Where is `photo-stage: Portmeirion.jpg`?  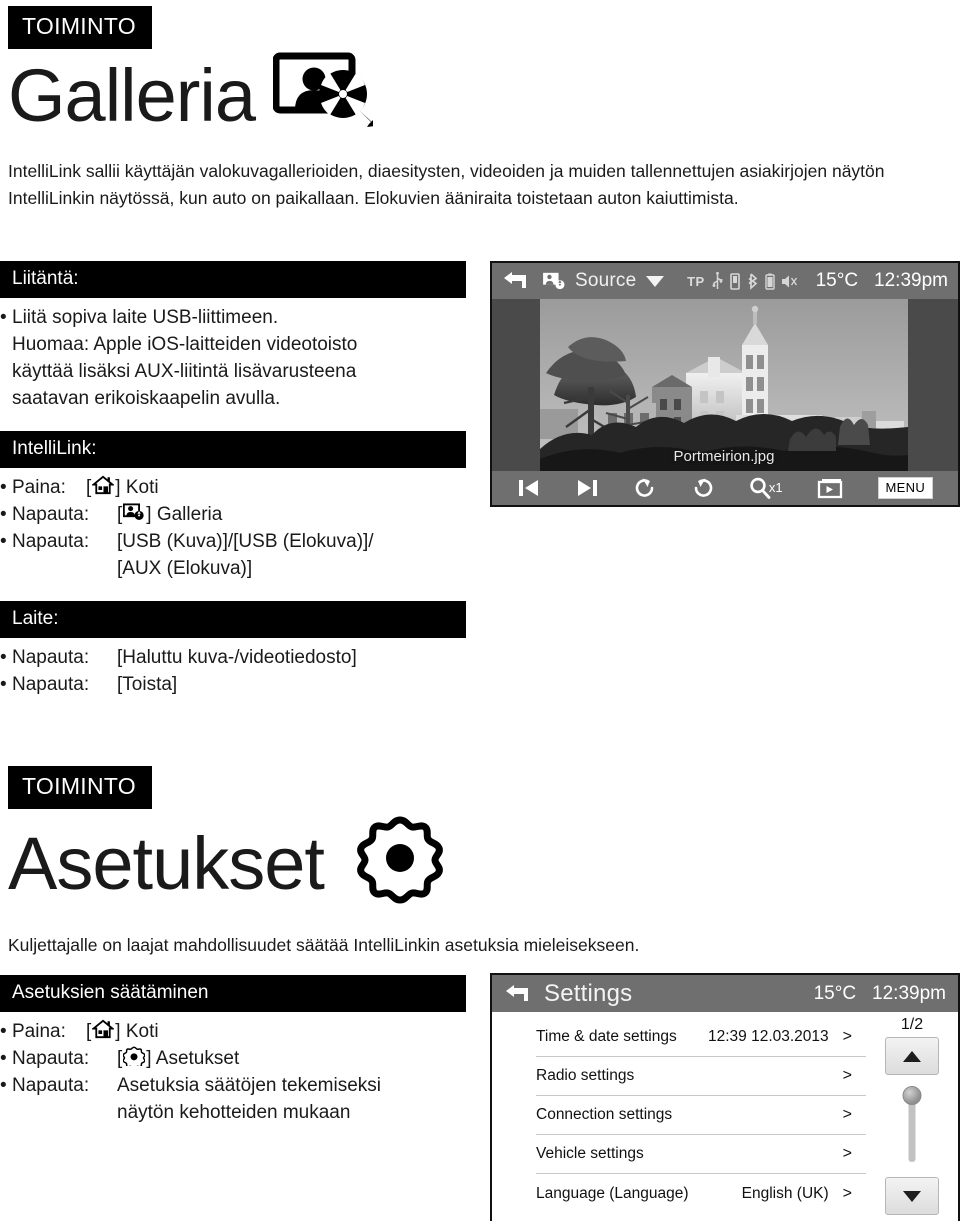
photo-stage: Portmeirion.jpg is located at coordinates (725, 385).